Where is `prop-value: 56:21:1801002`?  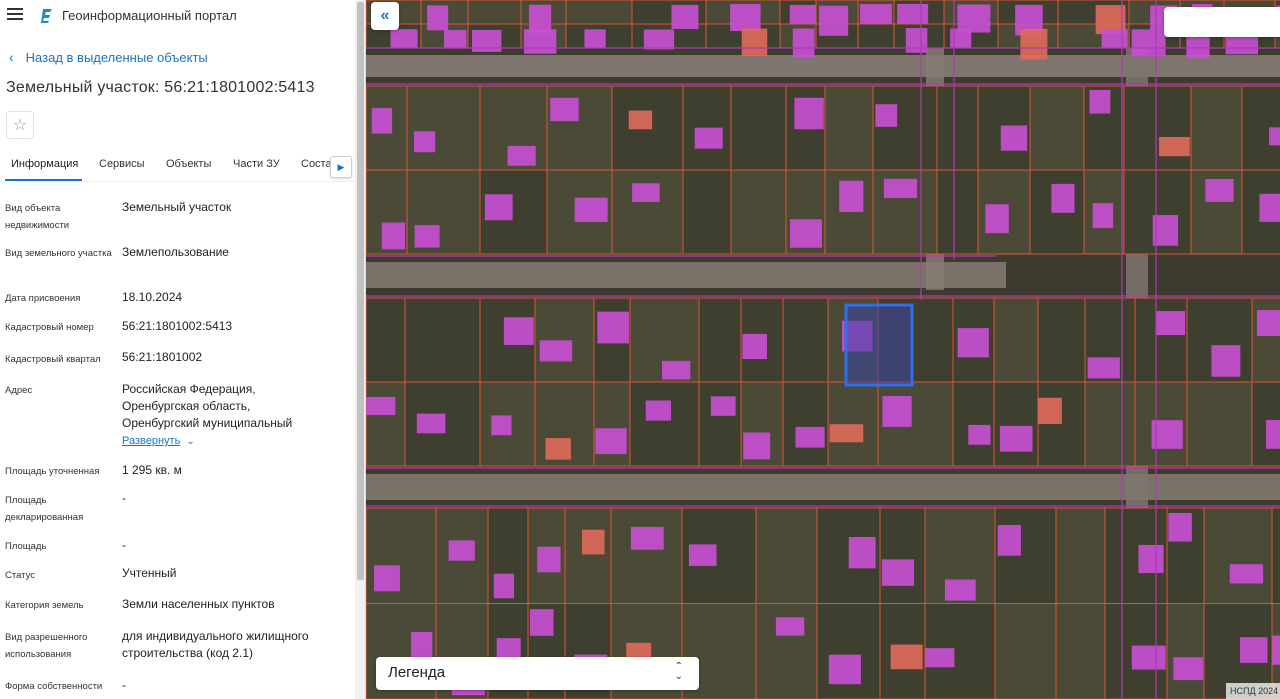
prop-value: 56:21:1801002 is located at coordinates (162, 357).